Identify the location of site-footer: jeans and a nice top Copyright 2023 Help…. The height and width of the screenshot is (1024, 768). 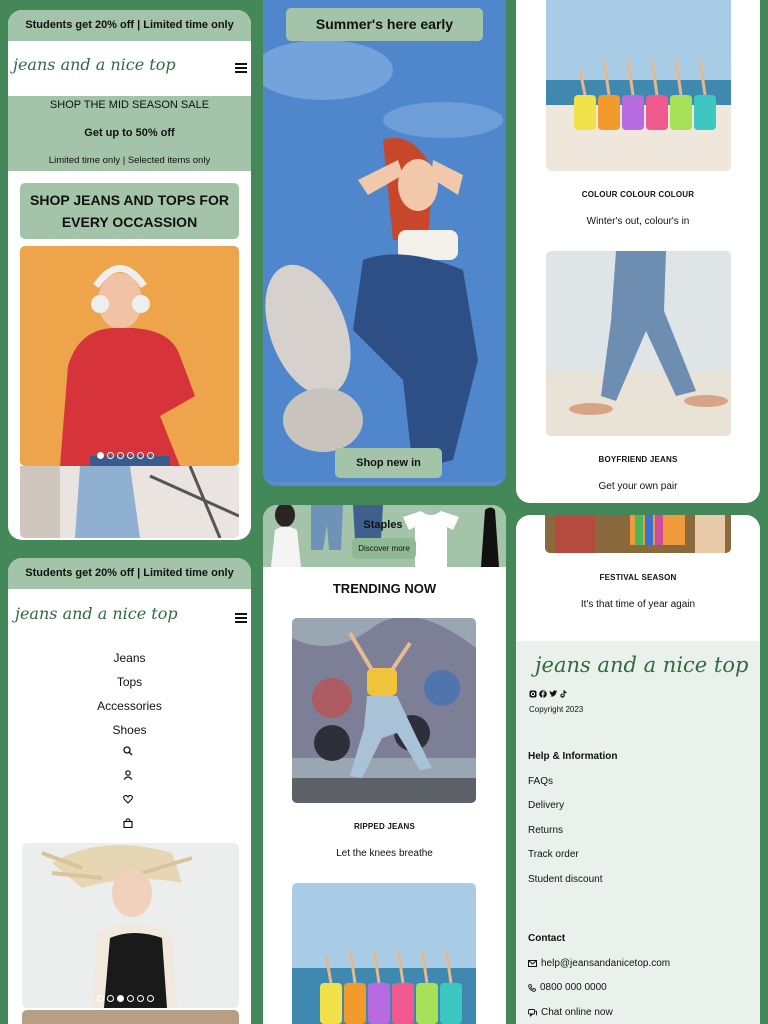
(638, 832).